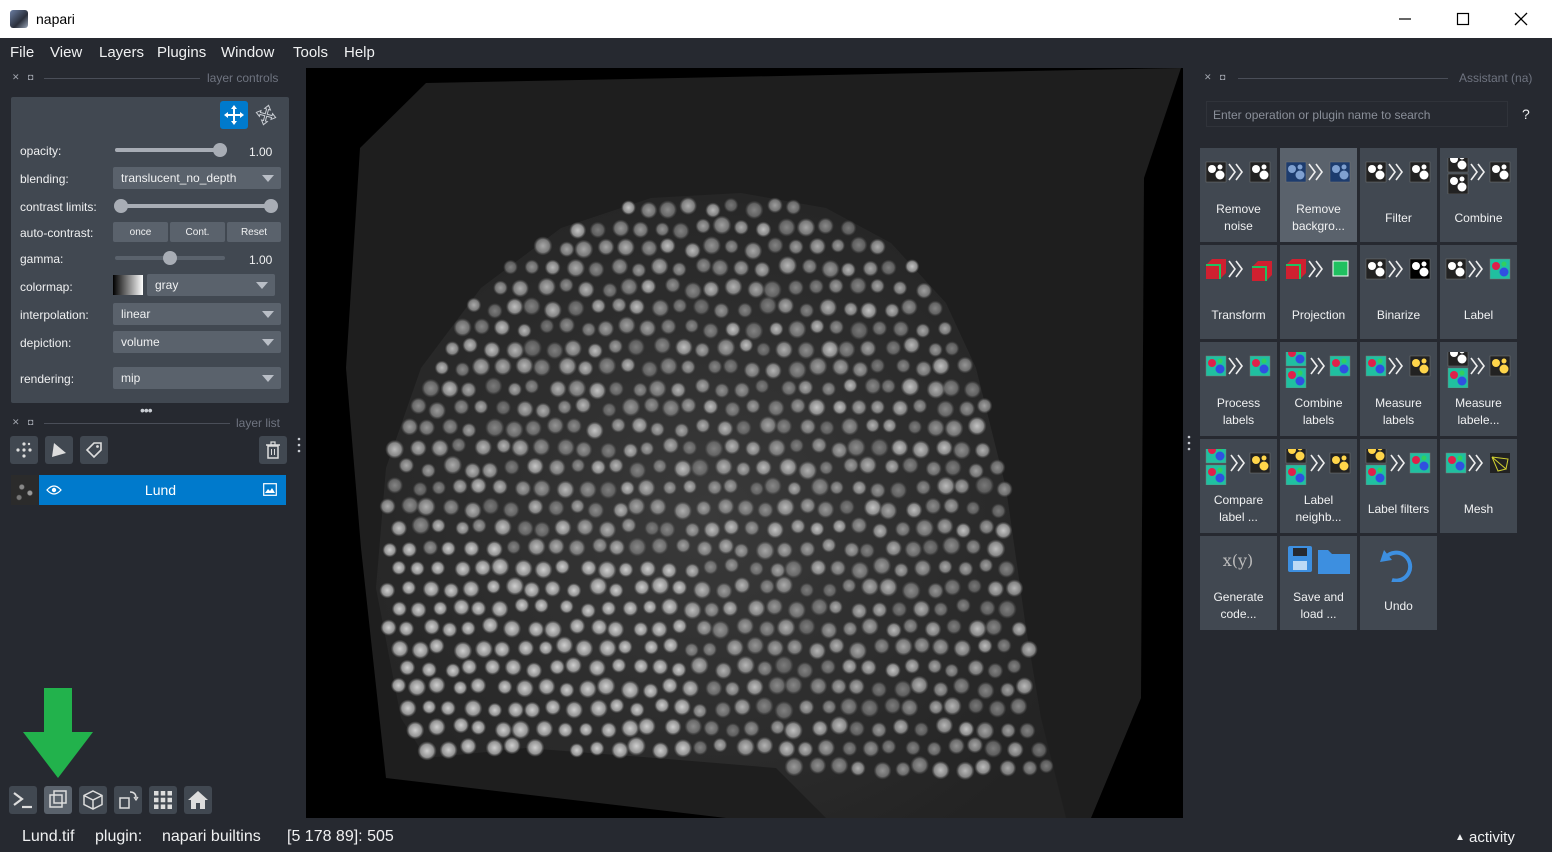 The height and width of the screenshot is (852, 1552). I want to click on left-dock-splitter, so click(299, 446).